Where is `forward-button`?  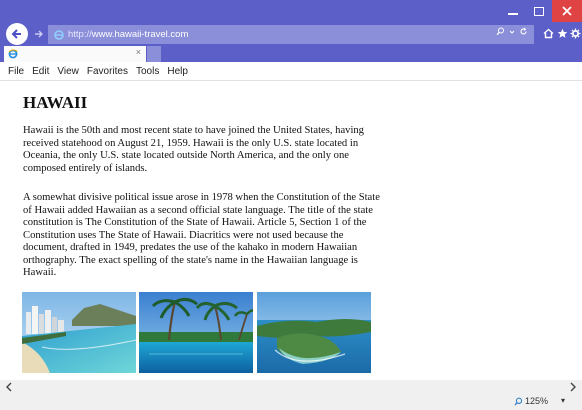 forward-button is located at coordinates (39, 34).